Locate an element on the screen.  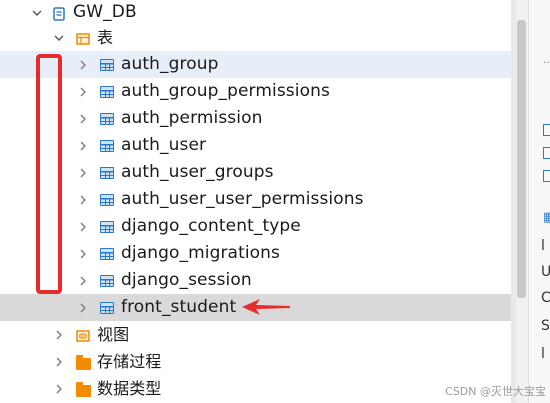
table-row-django-session: django_session is located at coordinates (255, 280).